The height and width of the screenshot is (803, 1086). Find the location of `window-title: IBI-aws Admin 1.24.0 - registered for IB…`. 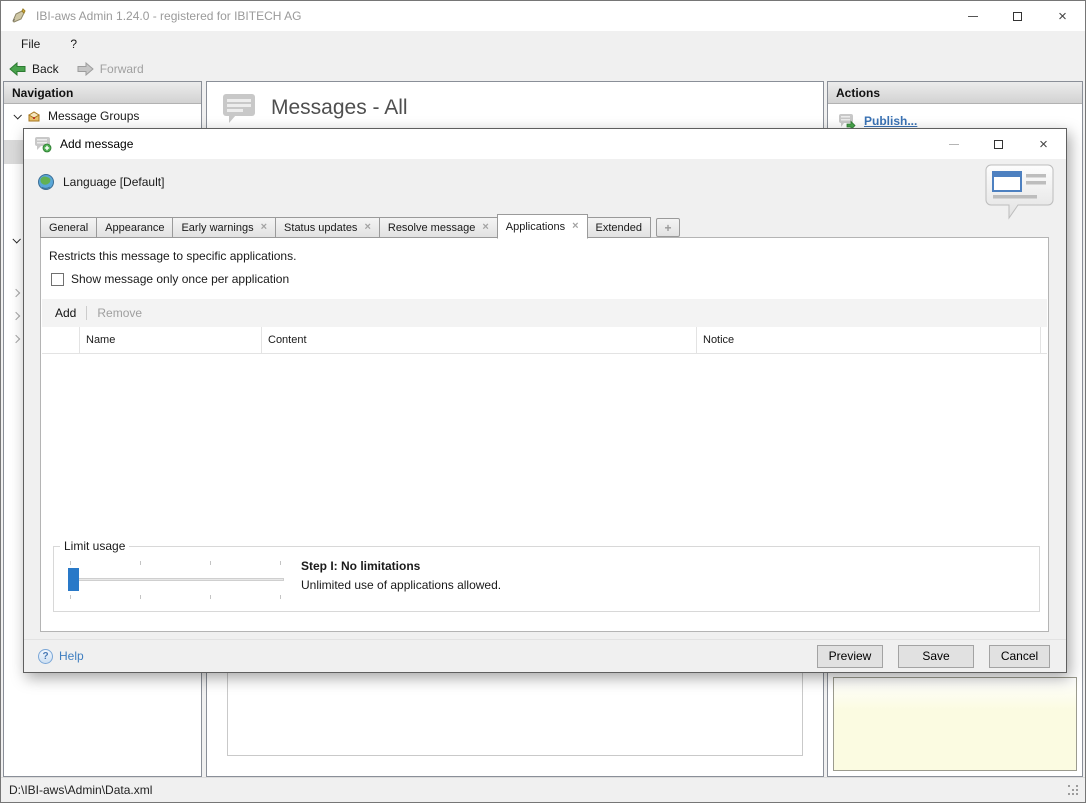

window-title: IBI-aws Admin 1.24.0 - registered for IB… is located at coordinates (169, 16).